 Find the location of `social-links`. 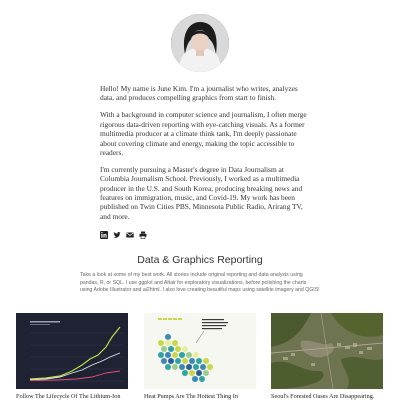

social-links is located at coordinates (123, 235).